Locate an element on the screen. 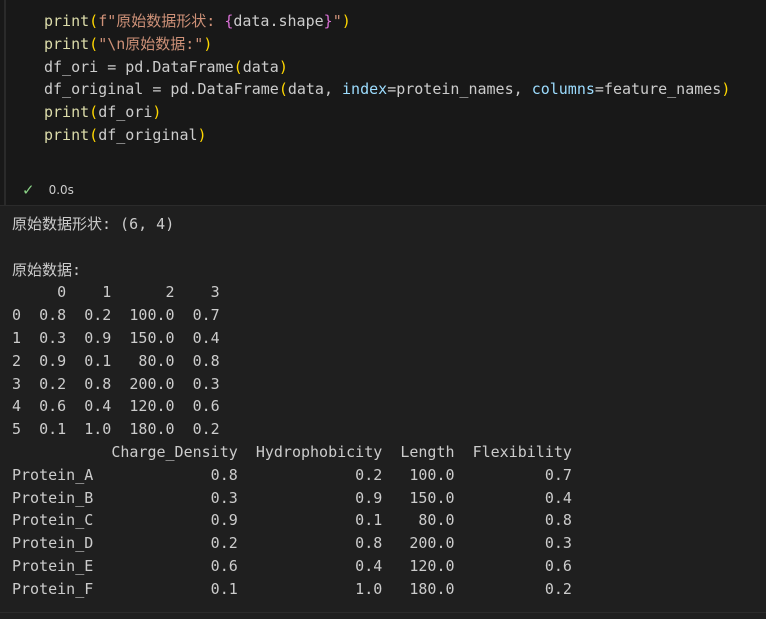  code-token: data.shape is located at coordinates (278, 21).